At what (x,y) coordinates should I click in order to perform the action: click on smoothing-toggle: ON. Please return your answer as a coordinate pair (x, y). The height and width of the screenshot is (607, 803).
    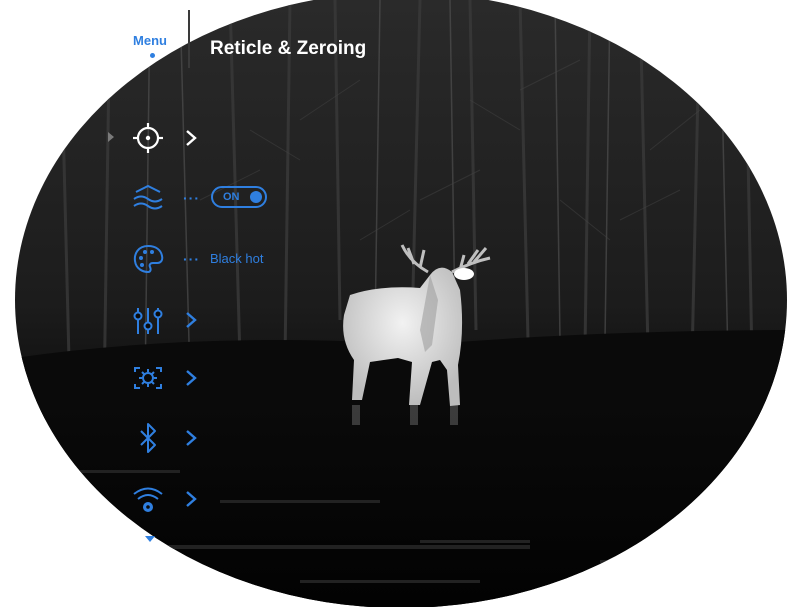
    Looking at the image, I should click on (239, 197).